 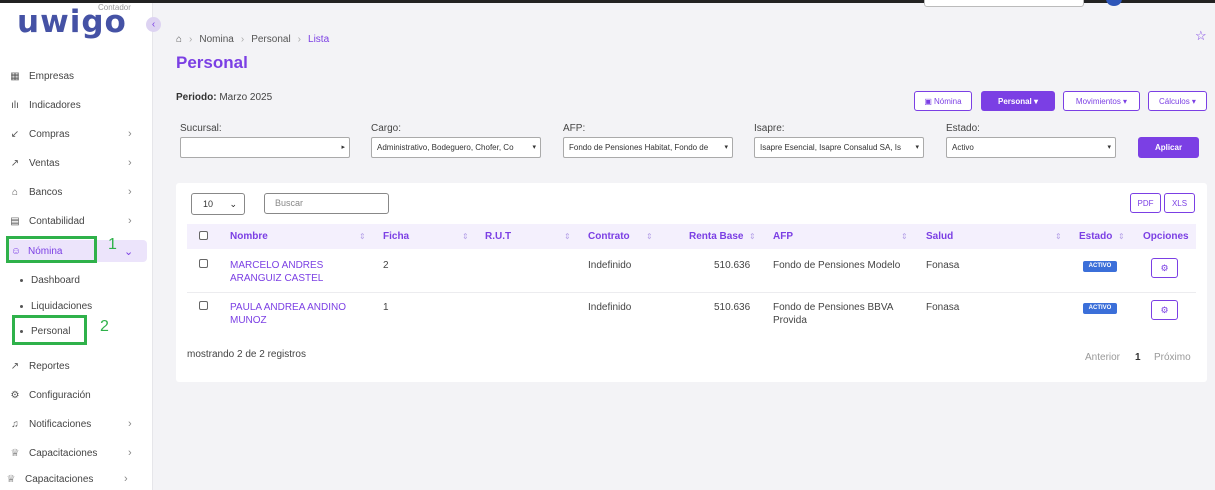 What do you see at coordinates (1095, 236) in the screenshot?
I see `col-estado: Estado` at bounding box center [1095, 236].